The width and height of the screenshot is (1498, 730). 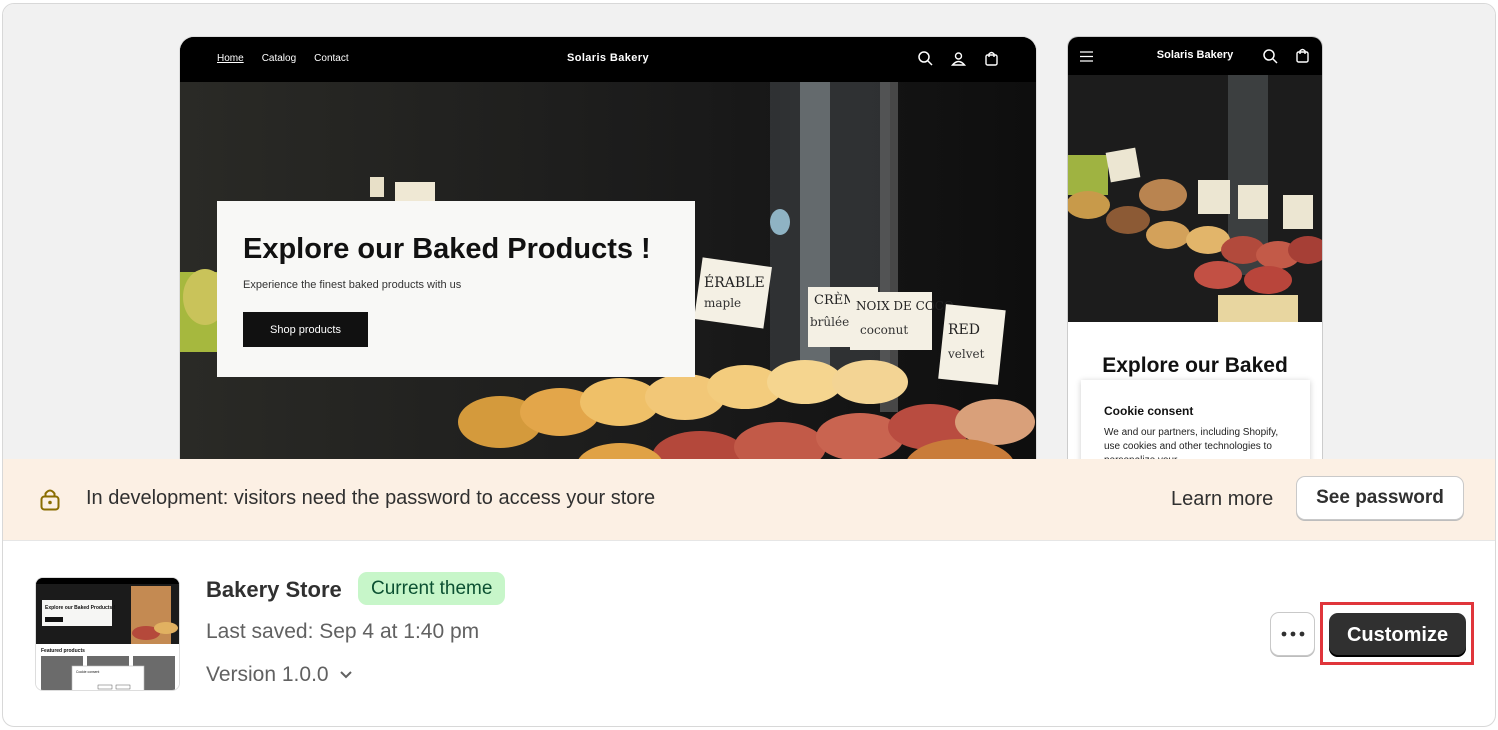 What do you see at coordinates (63, 651) in the screenshot?
I see `thumb-featured-products: Featured products` at bounding box center [63, 651].